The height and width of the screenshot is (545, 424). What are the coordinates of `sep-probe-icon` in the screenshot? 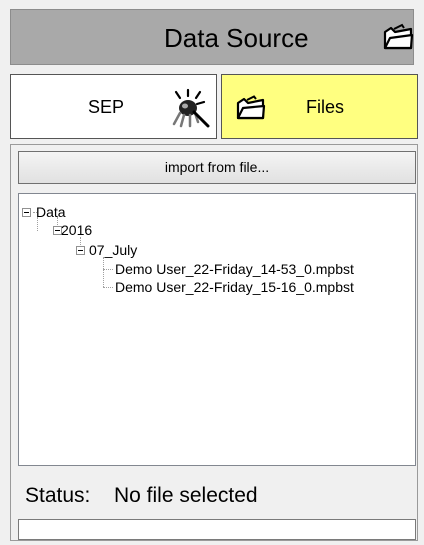 It's located at (191, 108).